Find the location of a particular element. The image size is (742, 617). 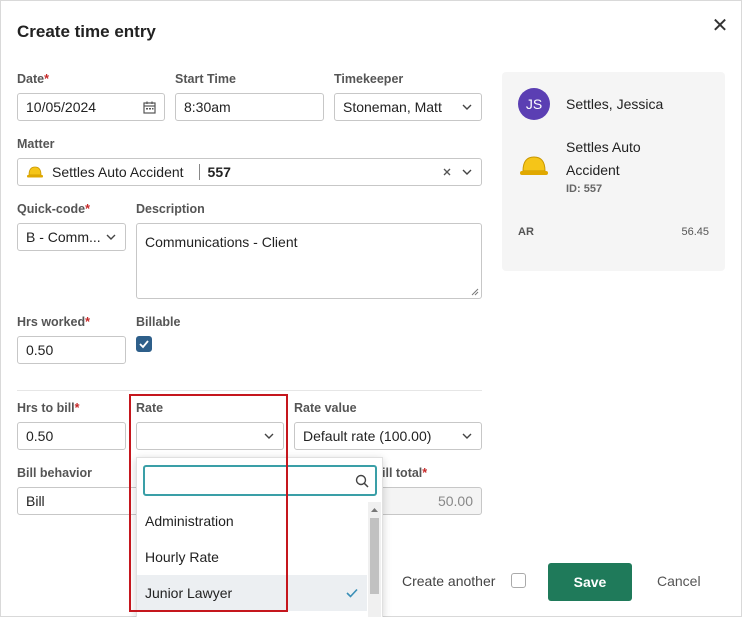

rate-select is located at coordinates (210, 436).